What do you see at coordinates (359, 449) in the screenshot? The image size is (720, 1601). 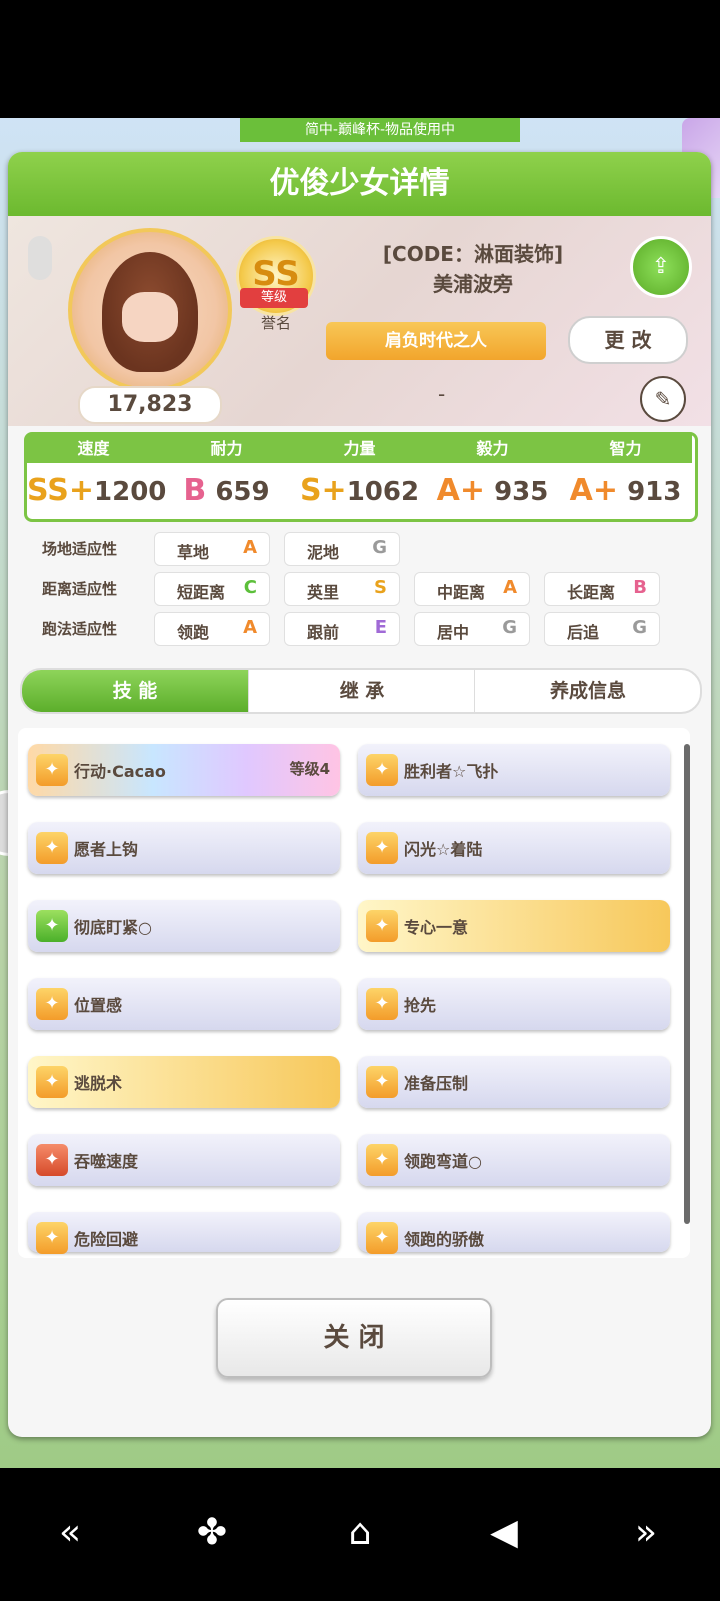 I see `stat-label: 力量` at bounding box center [359, 449].